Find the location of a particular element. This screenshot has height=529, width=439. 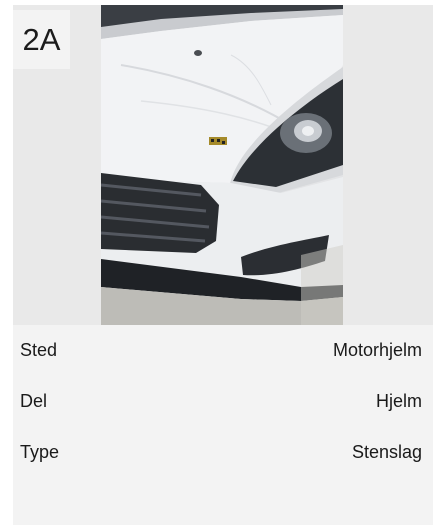

detail-label-sted: Sted is located at coordinates (39, 349).